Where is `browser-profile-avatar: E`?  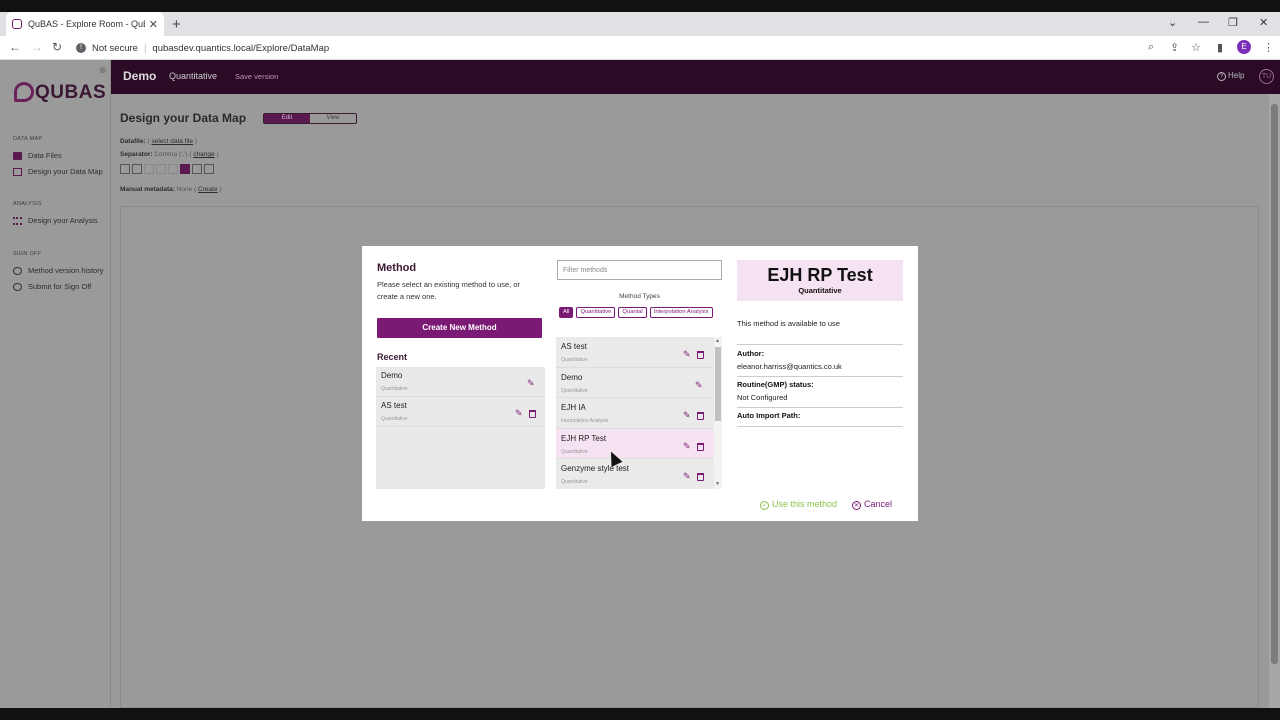 browser-profile-avatar: E is located at coordinates (1244, 47).